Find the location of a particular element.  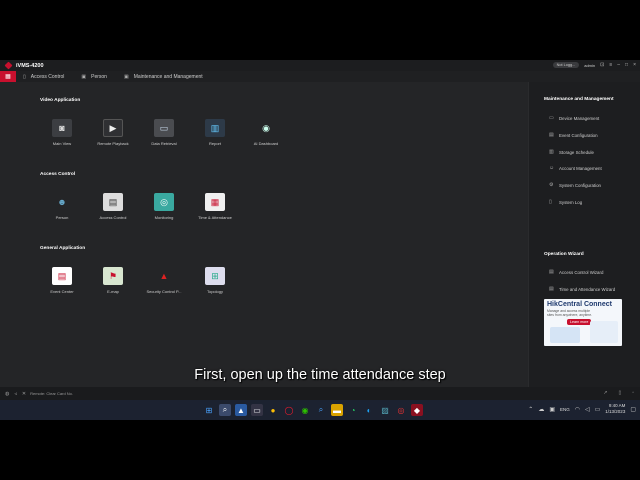

close-icon: × is located at coordinates (634, 65).